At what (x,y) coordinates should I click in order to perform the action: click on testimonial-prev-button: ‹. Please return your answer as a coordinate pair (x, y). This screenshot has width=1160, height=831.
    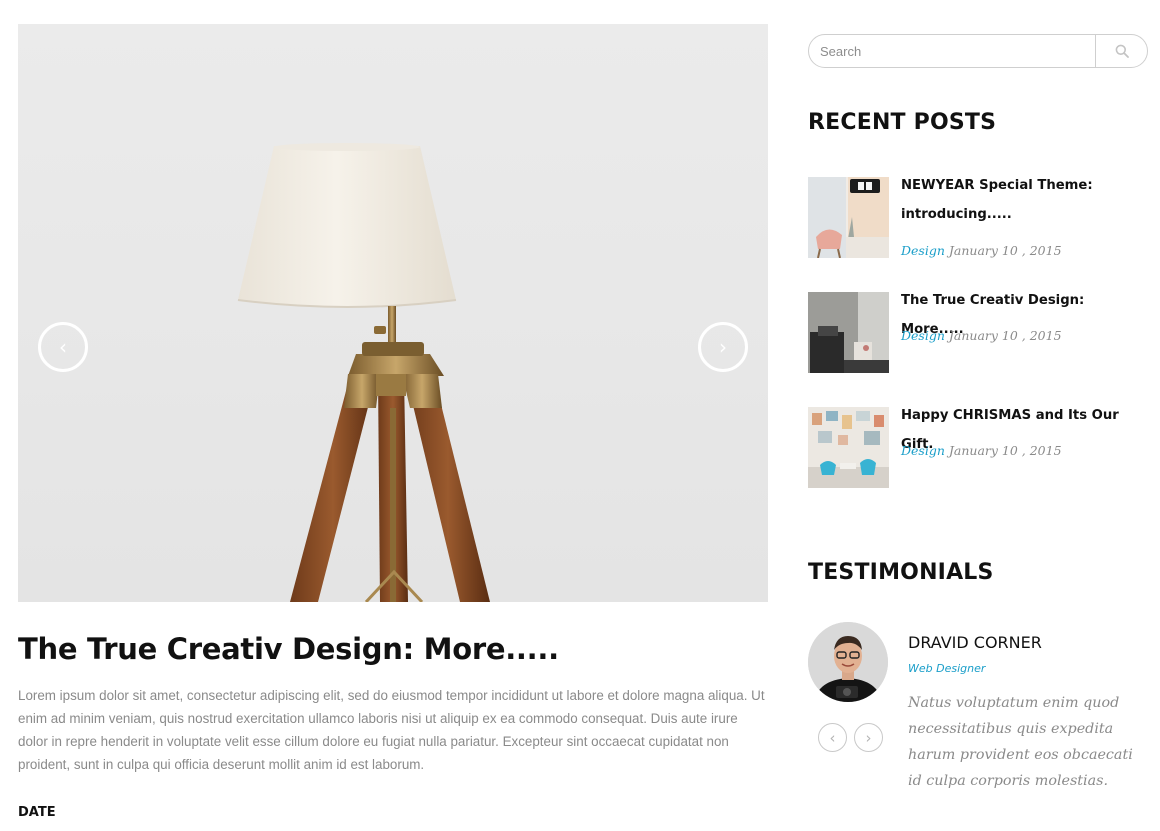
    Looking at the image, I should click on (832, 737).